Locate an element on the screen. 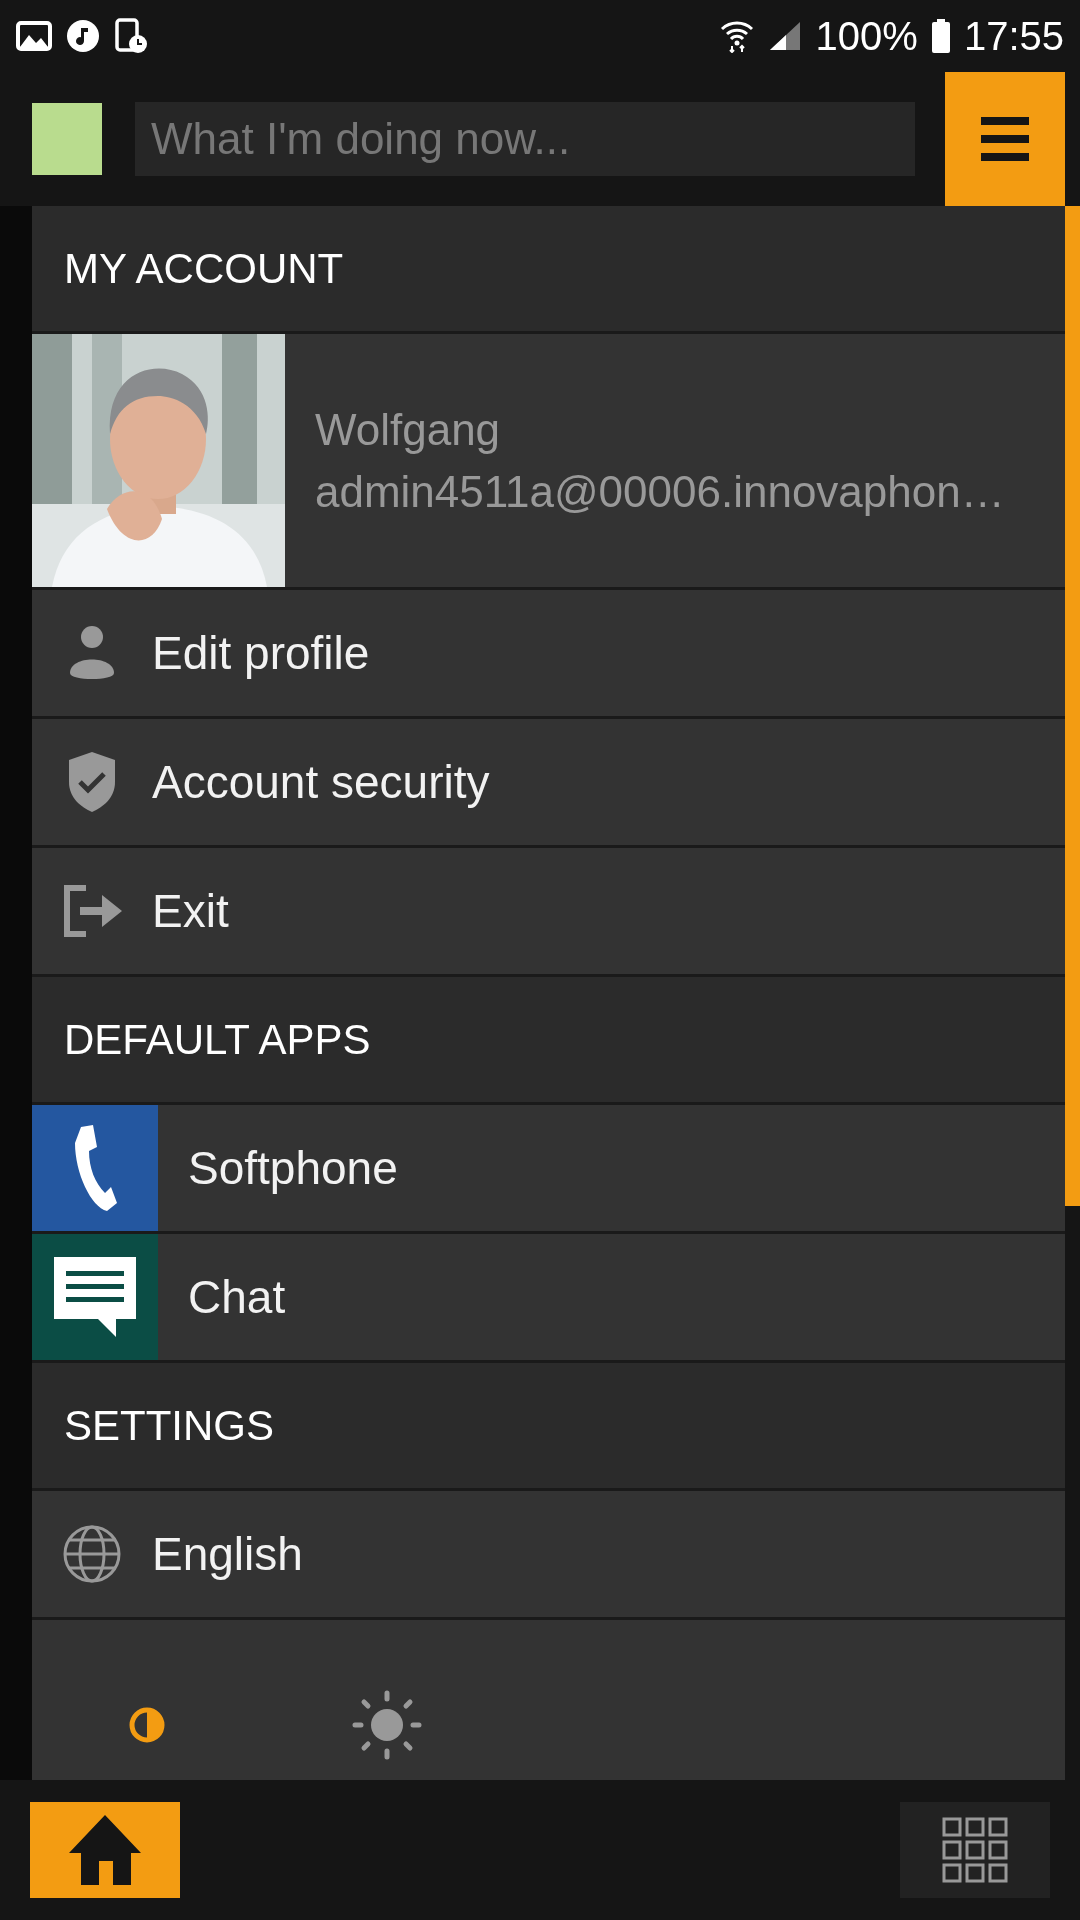  wifi-icon is located at coordinates (736, 36).